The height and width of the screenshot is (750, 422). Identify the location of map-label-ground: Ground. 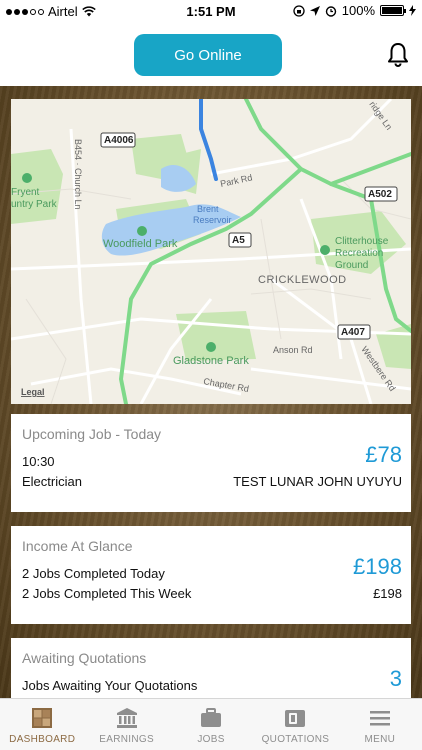
(351, 265).